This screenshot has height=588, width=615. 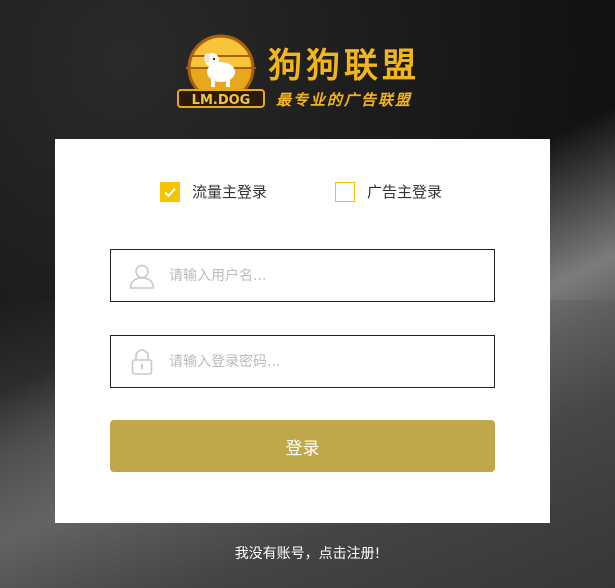 I want to click on password-input, so click(x=330, y=361).